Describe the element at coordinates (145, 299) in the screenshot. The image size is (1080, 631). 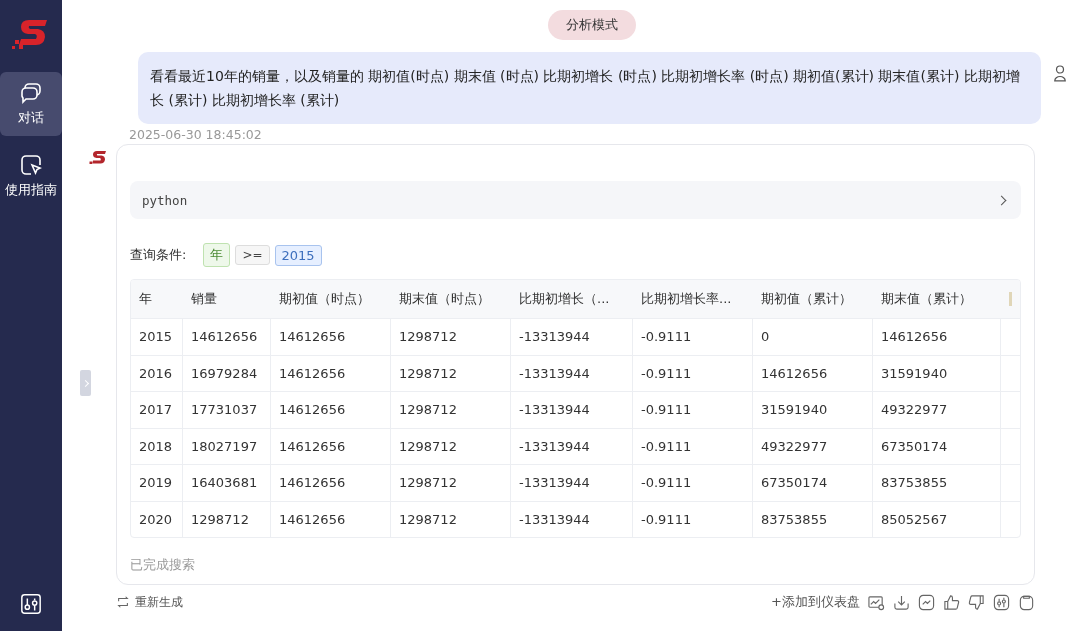
I see `column-header: 年` at that location.